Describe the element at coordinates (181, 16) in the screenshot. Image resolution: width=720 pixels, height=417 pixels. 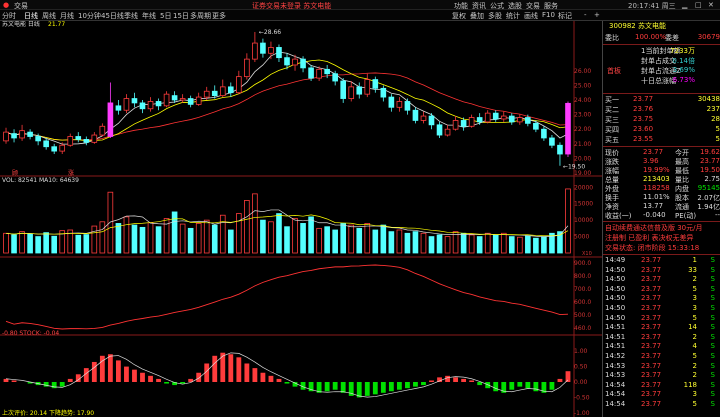
I see `period-15day: 15日` at that location.